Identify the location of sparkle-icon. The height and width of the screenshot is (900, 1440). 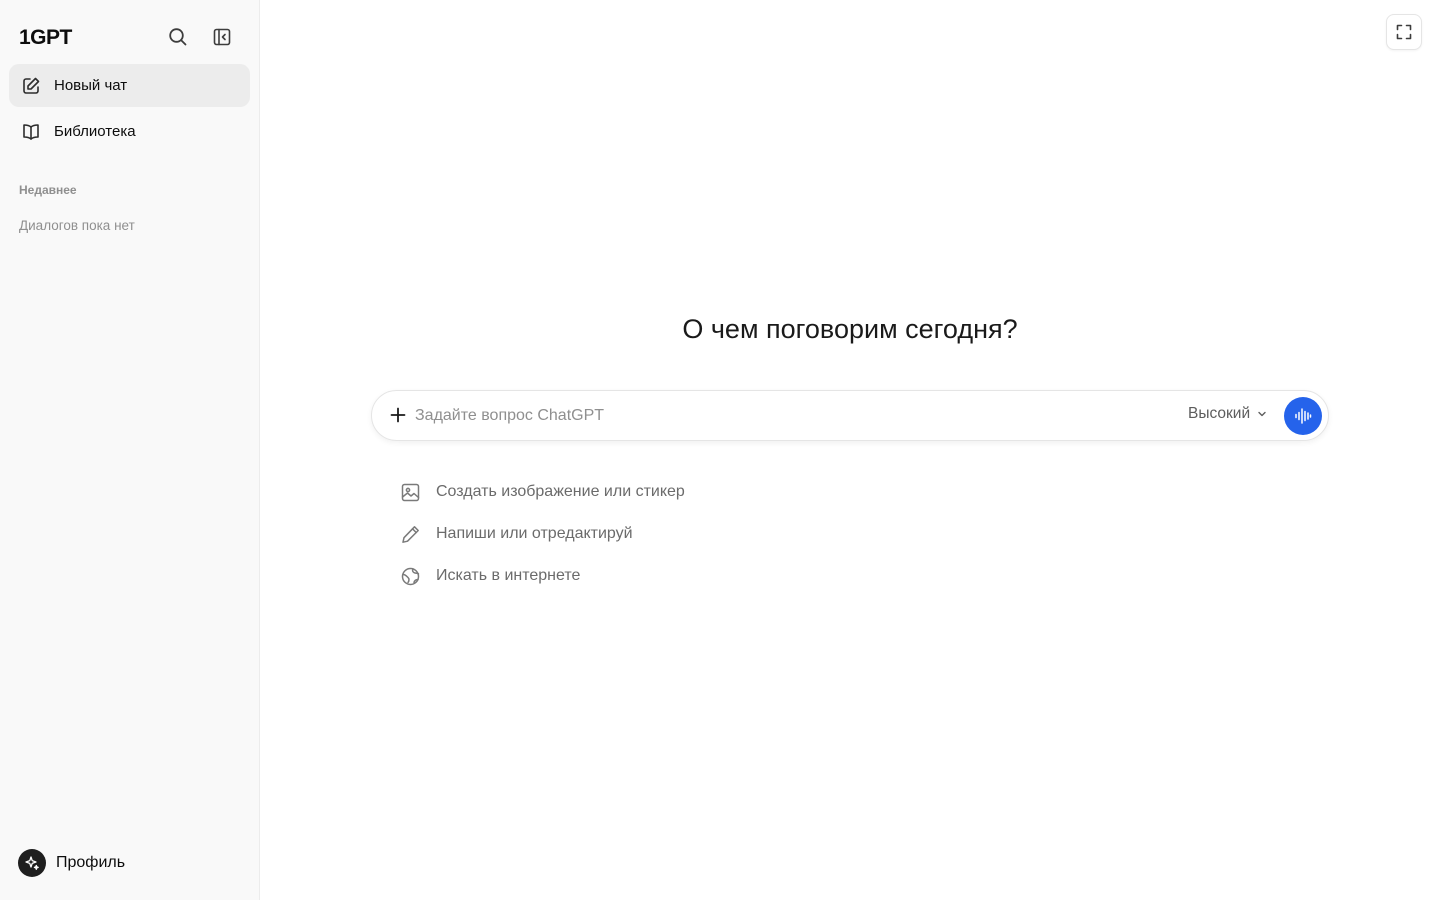
(32, 863).